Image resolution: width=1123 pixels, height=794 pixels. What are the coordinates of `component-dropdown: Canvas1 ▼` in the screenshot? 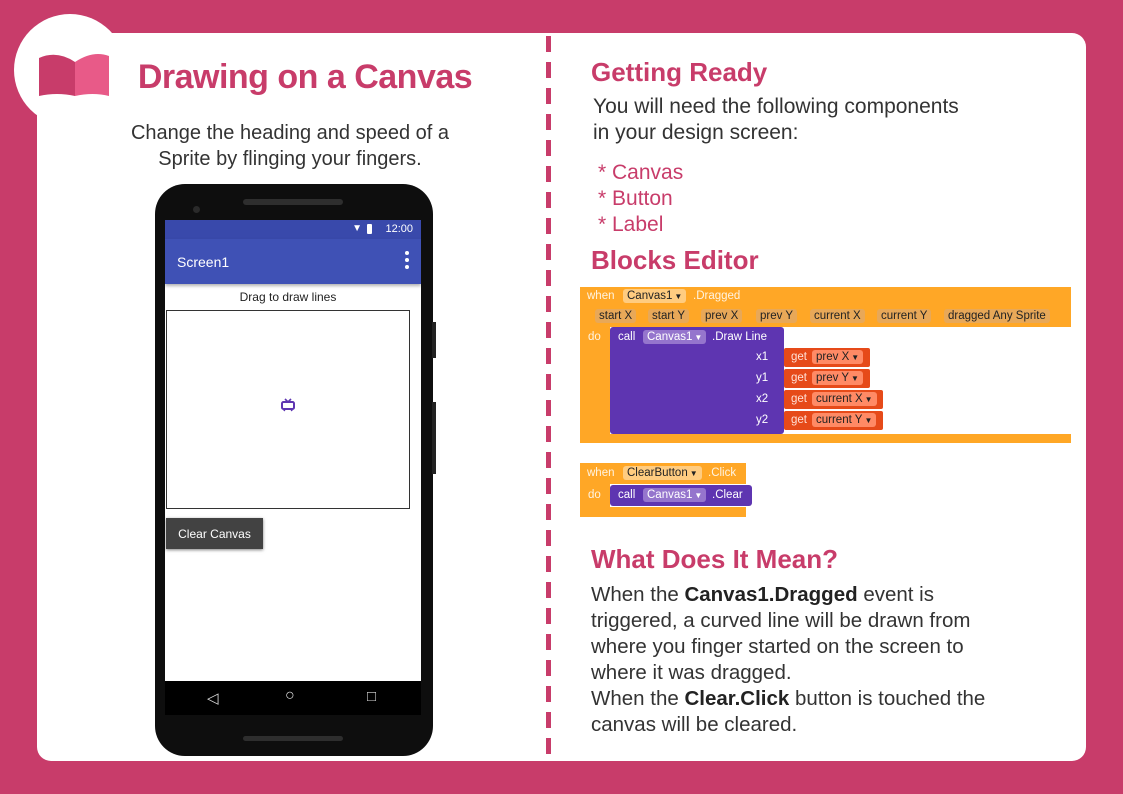 It's located at (655, 296).